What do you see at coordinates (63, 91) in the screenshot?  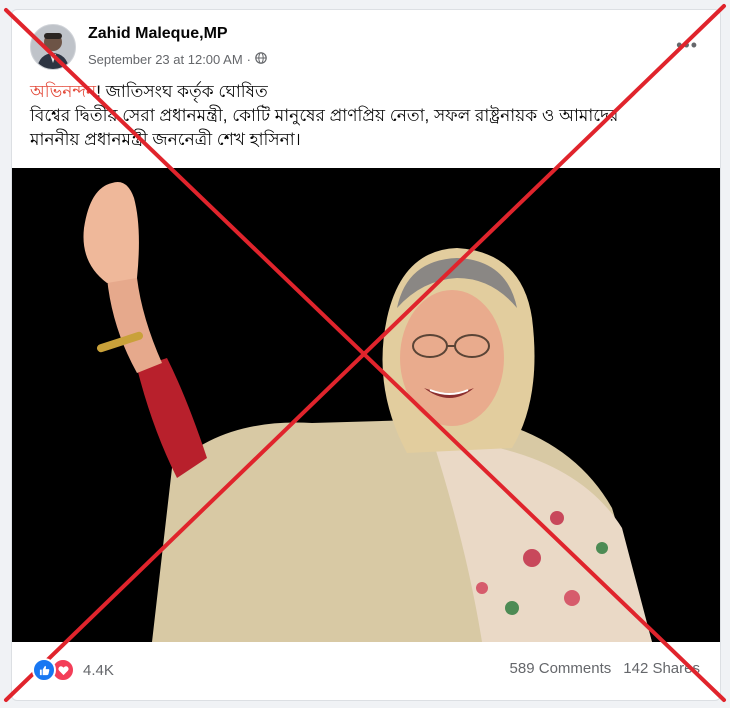 I see `post-text-highlight: অভিনন্দন` at bounding box center [63, 91].